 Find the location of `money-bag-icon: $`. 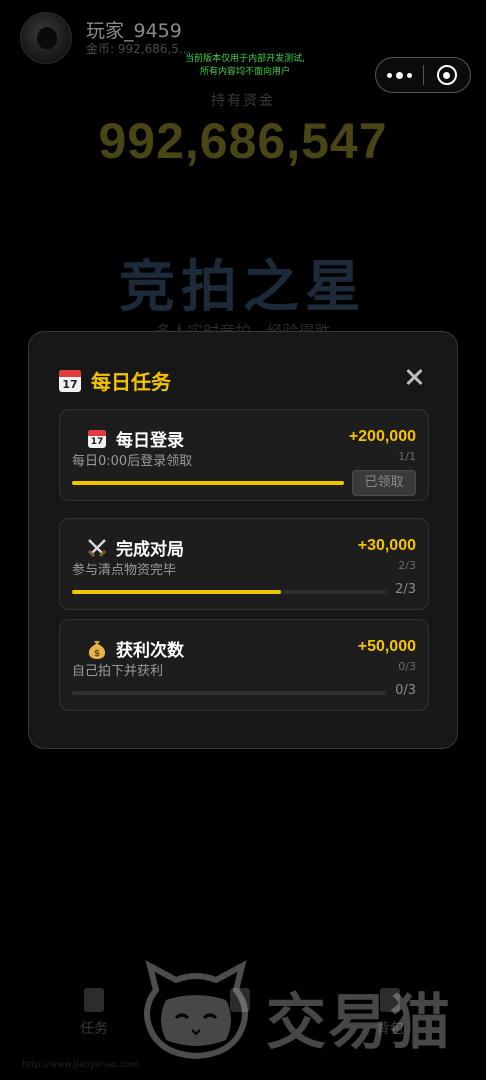

money-bag-icon: $ is located at coordinates (97, 649).